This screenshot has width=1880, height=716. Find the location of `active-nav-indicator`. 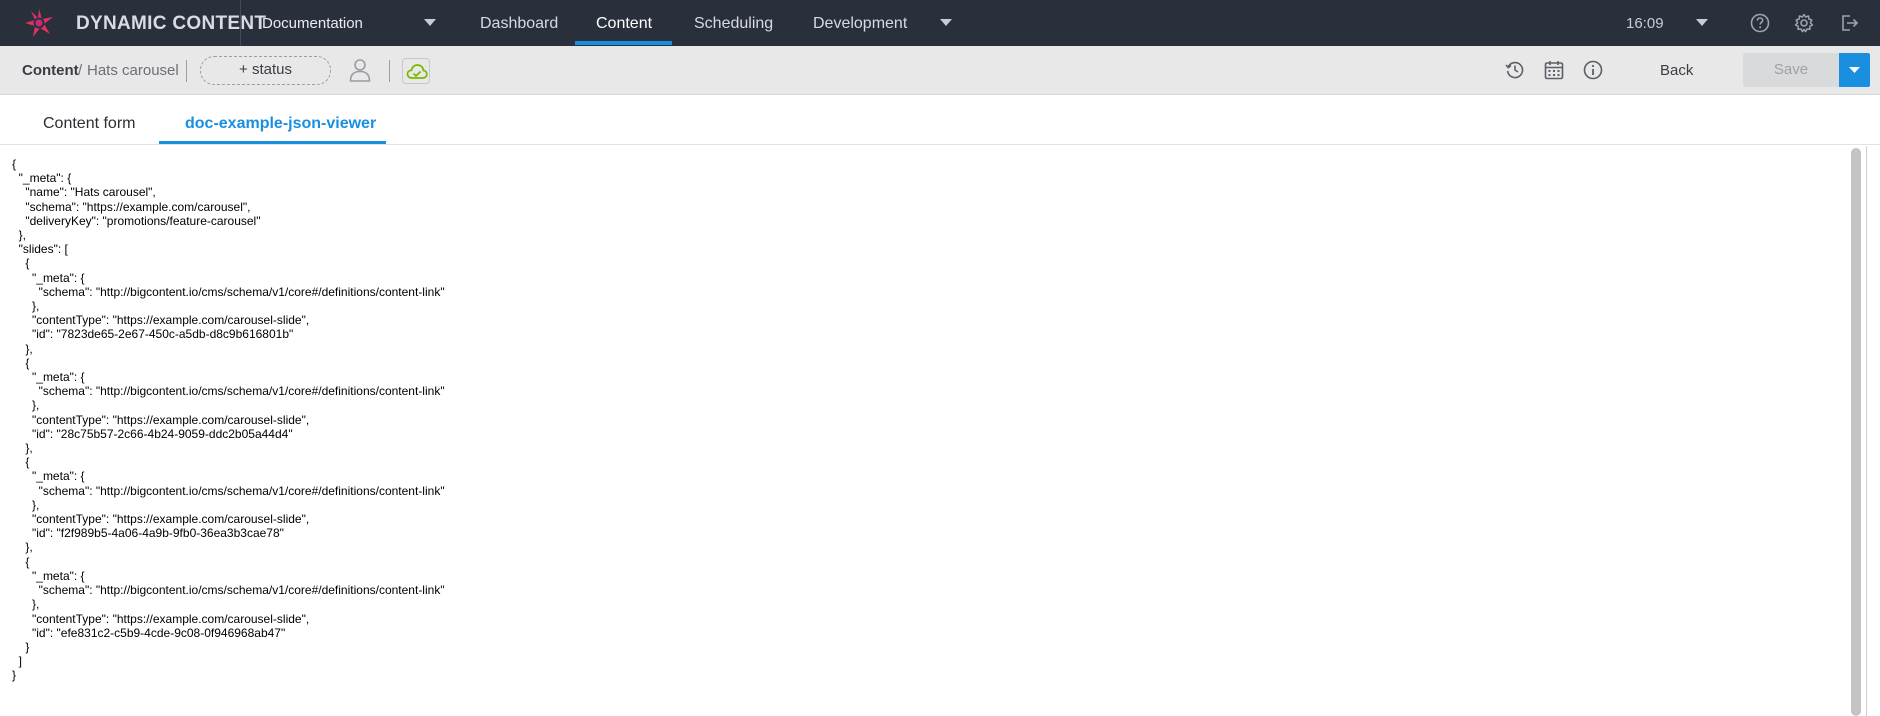

active-nav-indicator is located at coordinates (623, 43).